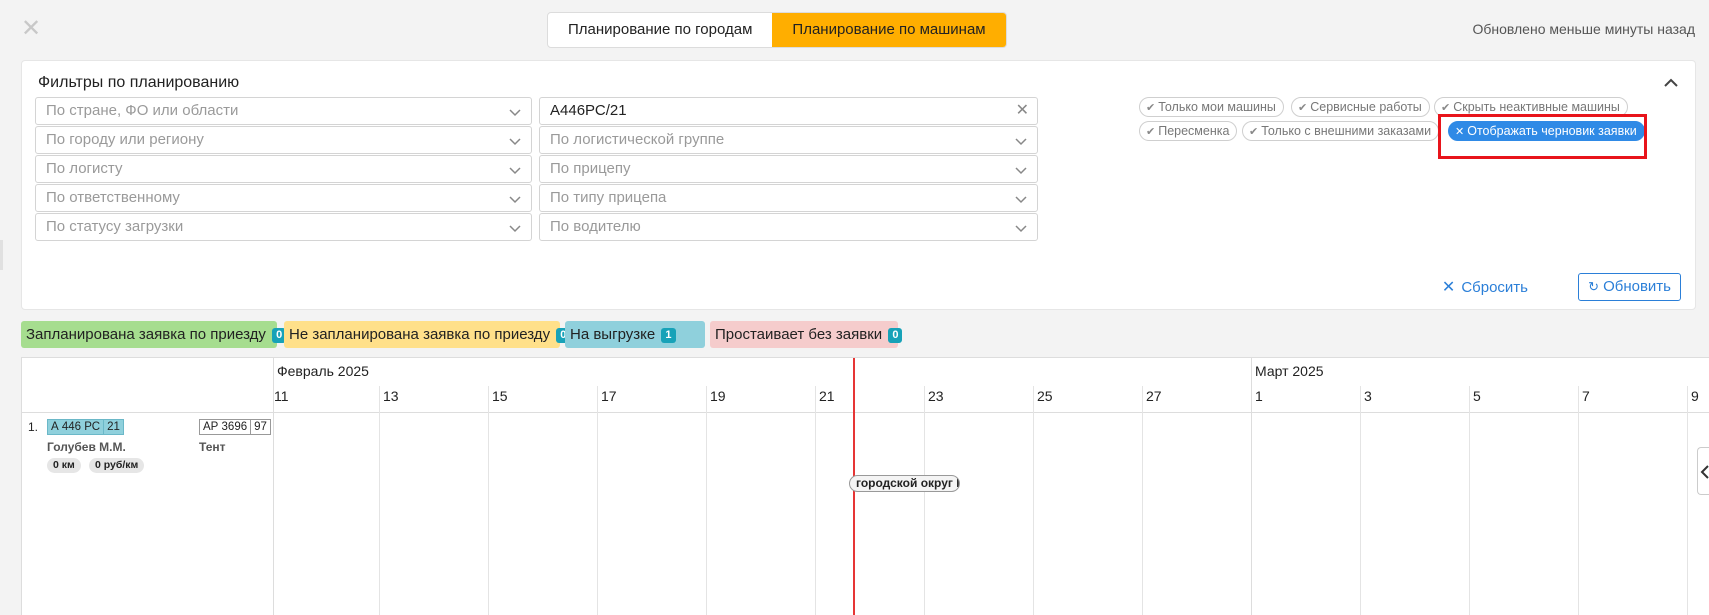 This screenshot has height=615, width=1709. I want to click on day-label: 25, so click(1045, 396).